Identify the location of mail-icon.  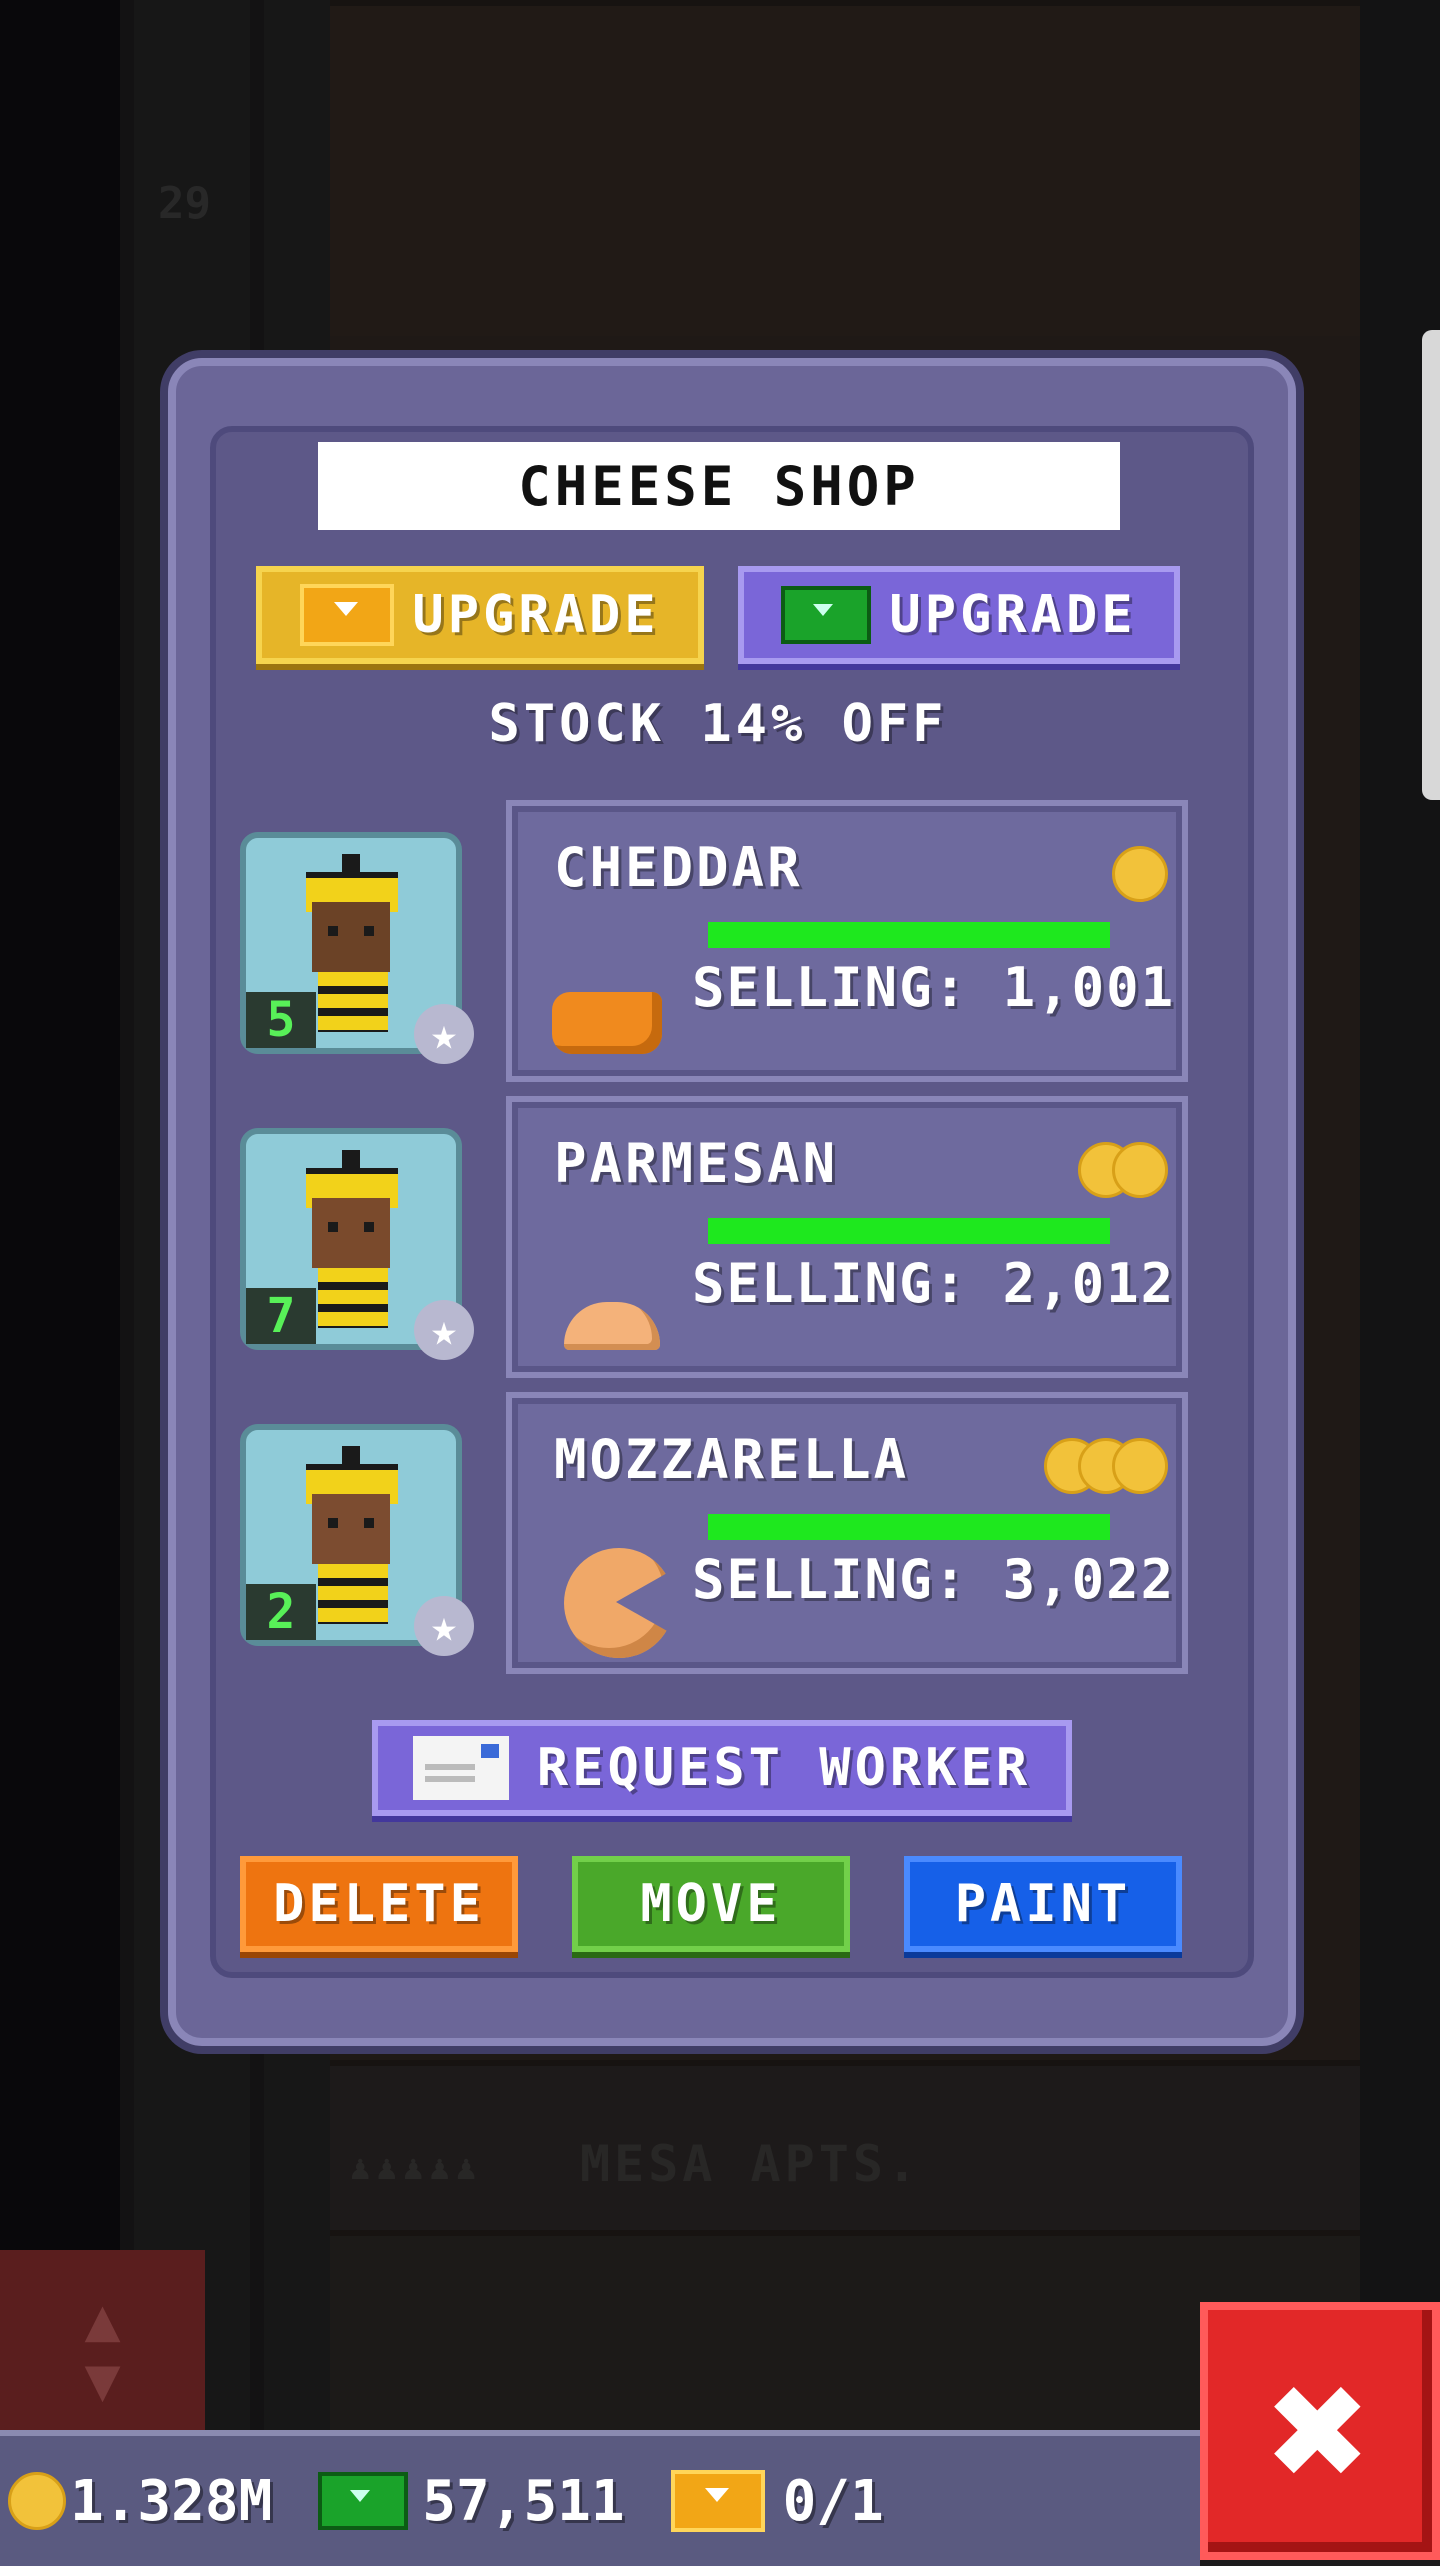
(460, 1768).